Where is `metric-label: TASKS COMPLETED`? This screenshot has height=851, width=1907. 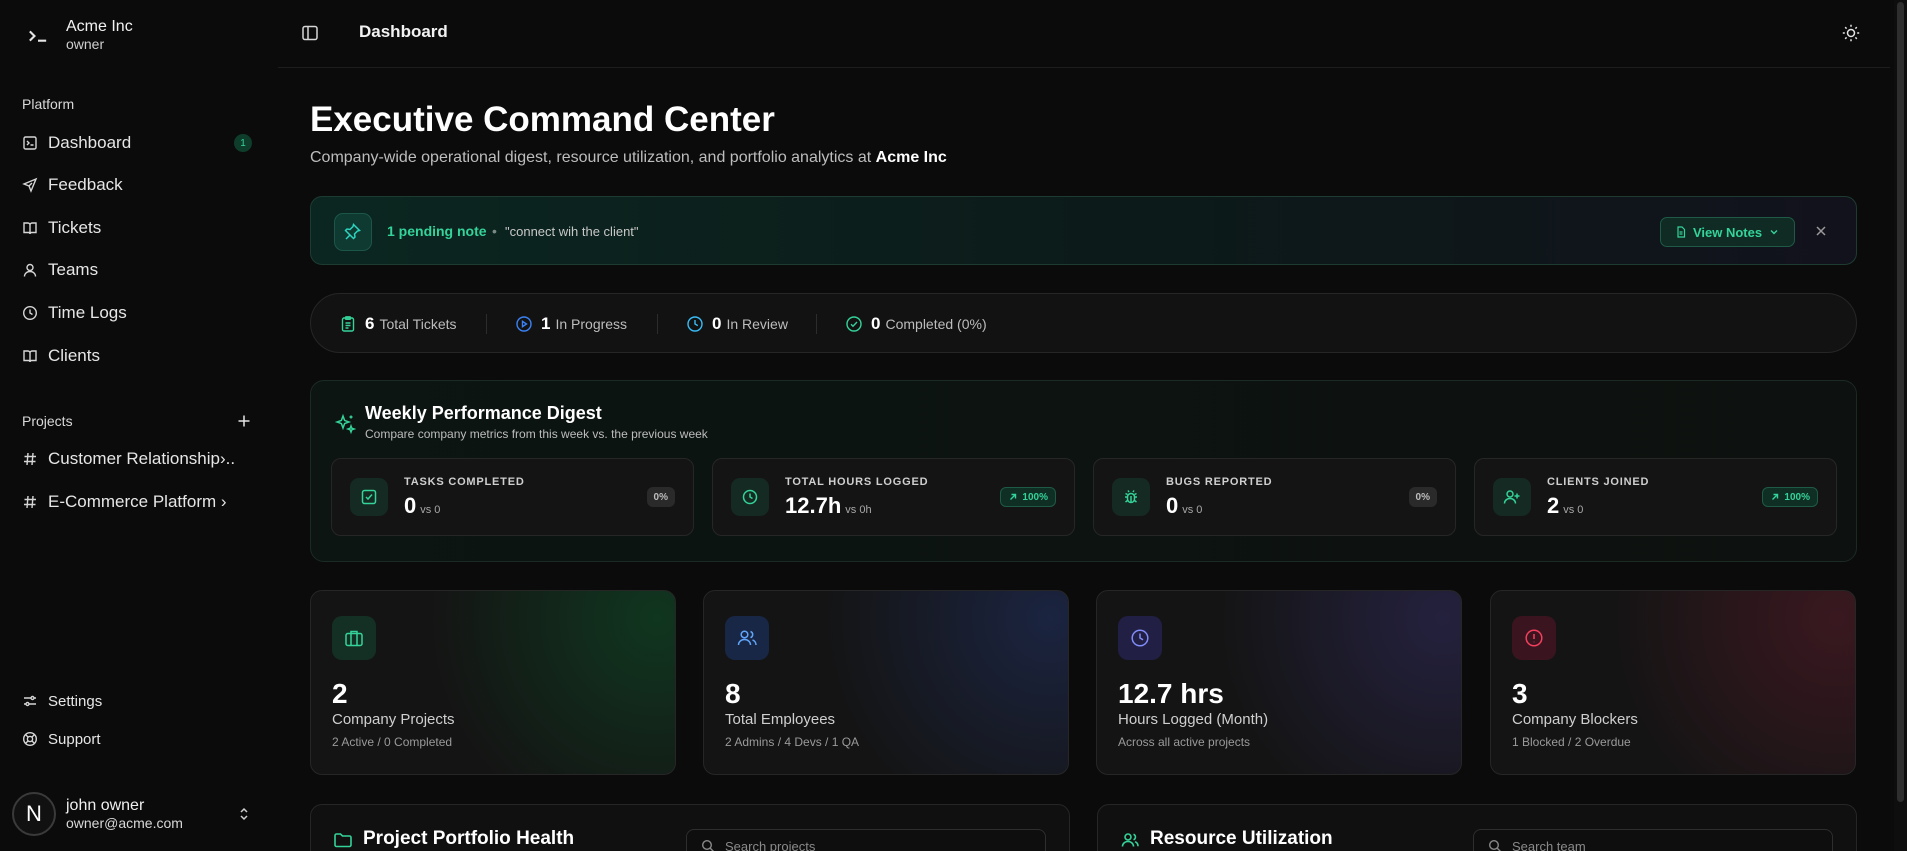 metric-label: TASKS COMPLETED is located at coordinates (464, 482).